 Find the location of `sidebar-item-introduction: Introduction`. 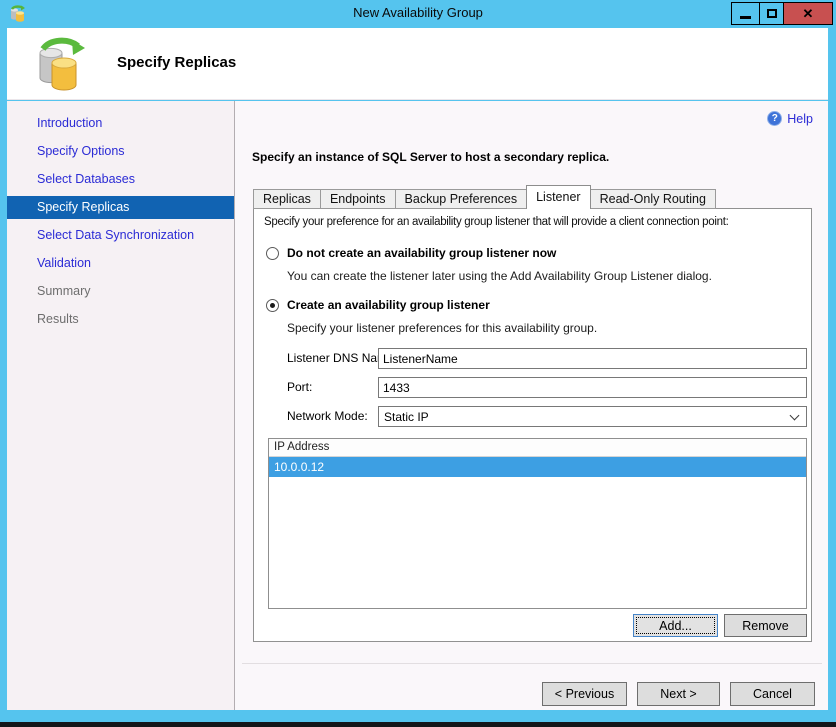

sidebar-item-introduction: Introduction is located at coordinates (120, 123).